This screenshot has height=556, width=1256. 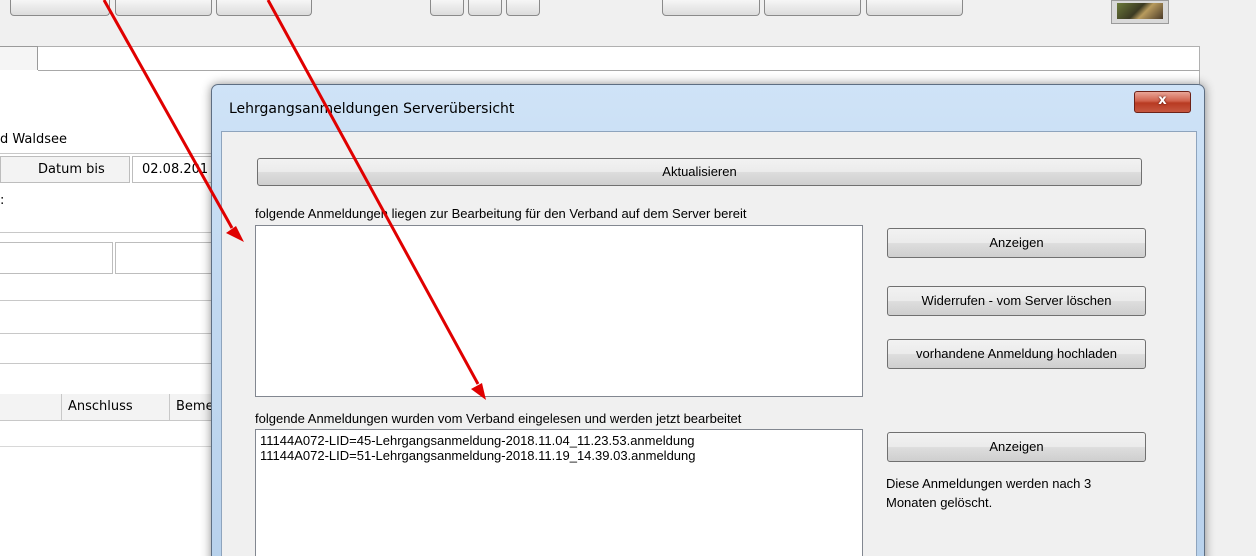 What do you see at coordinates (71, 169) in the screenshot?
I see `date-to-label: Datum bis` at bounding box center [71, 169].